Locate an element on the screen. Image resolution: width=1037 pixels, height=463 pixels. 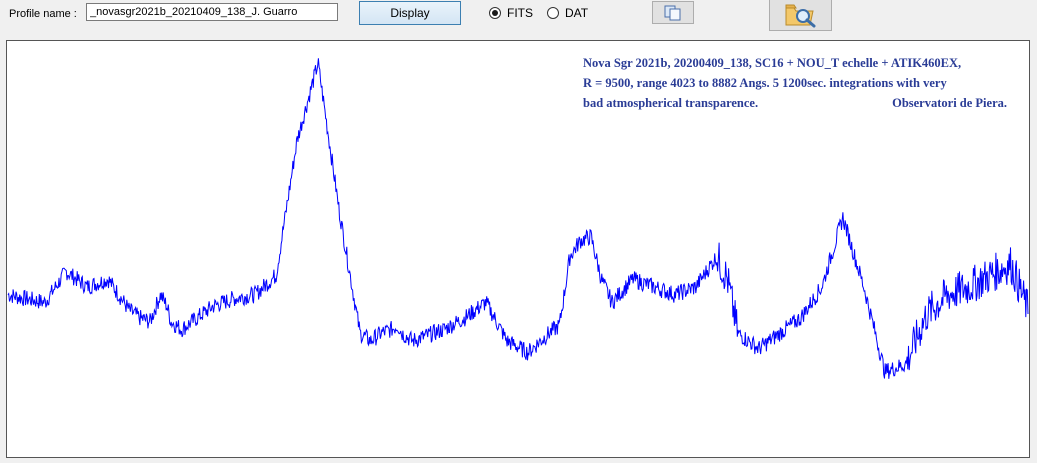
radio-dat: DAT is located at coordinates (567, 13).